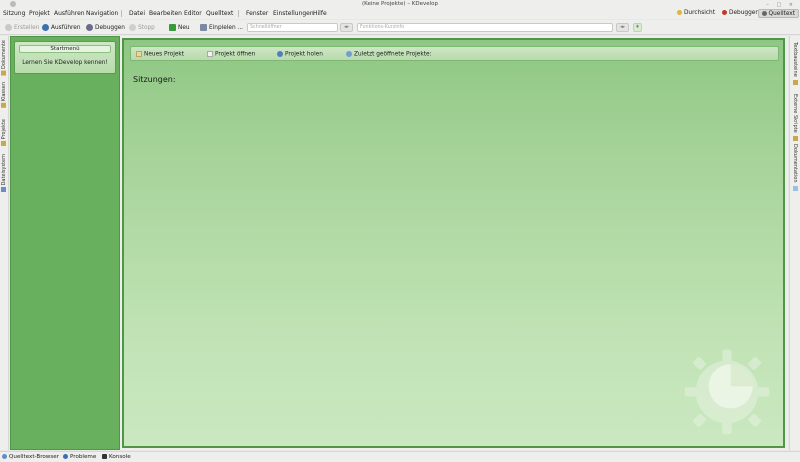 The width and height of the screenshot is (800, 462). I want to click on open-project-label: Projekt öffnen, so click(235, 54).